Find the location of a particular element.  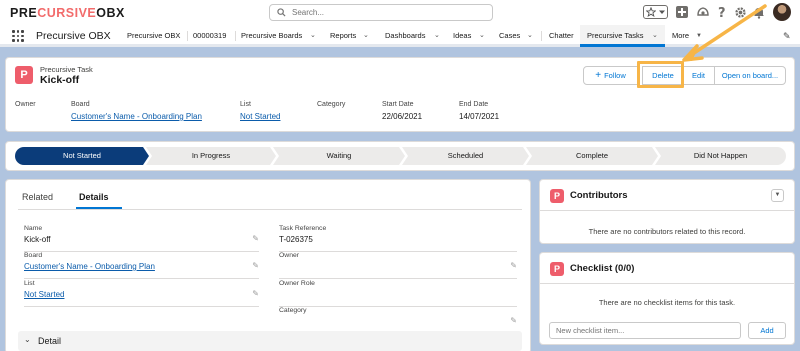

path-step-not-started: Not Started is located at coordinates (82, 156).